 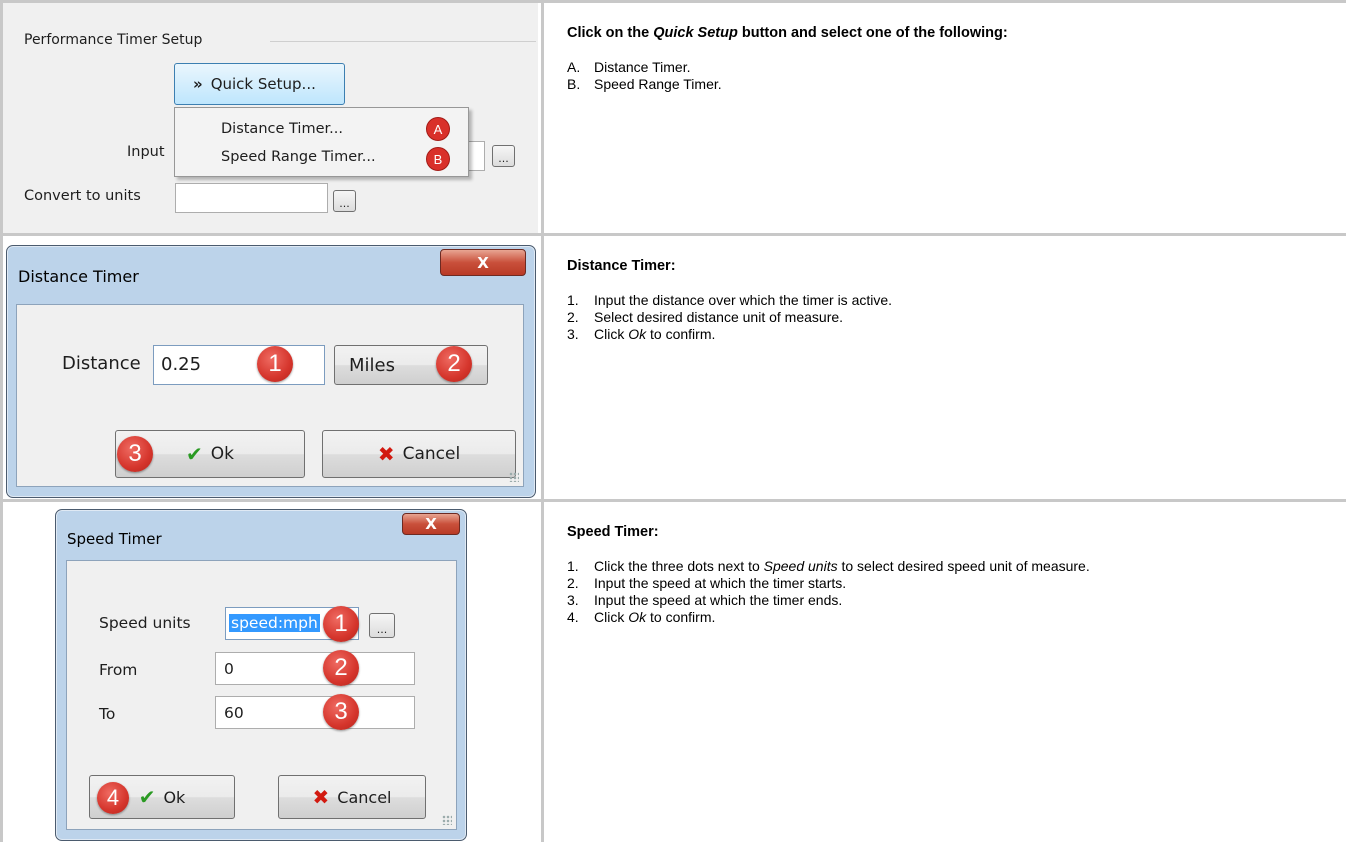 I want to click on cancel-label: Cancel, so click(x=364, y=797).